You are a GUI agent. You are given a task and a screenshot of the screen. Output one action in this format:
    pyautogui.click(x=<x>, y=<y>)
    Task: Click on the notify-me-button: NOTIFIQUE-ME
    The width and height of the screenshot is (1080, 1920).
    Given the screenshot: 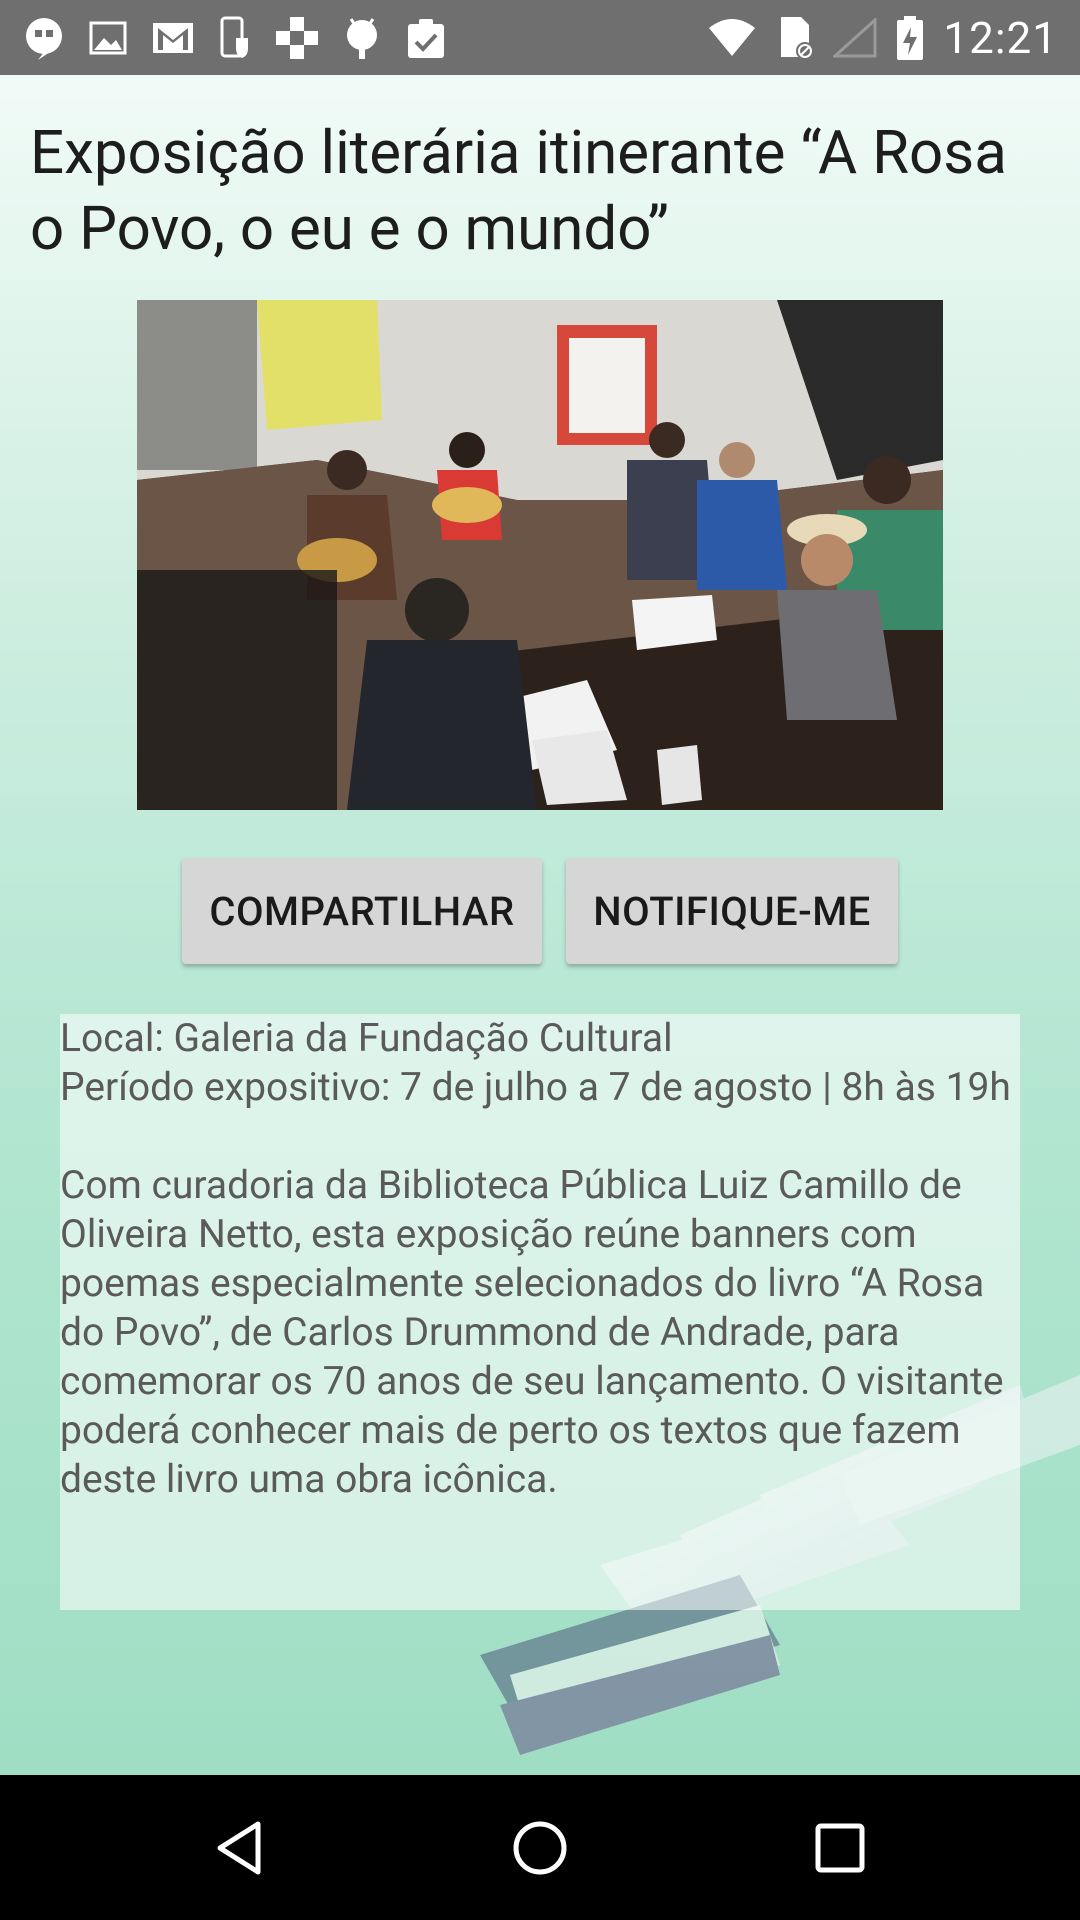 What is the action you would take?
    pyautogui.click(x=732, y=911)
    